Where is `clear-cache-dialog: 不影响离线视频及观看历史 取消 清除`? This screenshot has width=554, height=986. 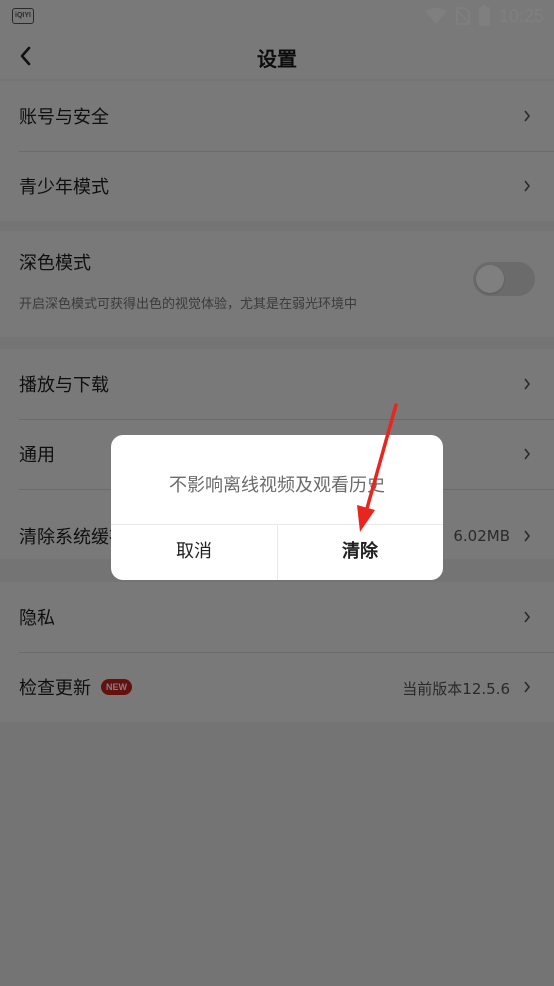 clear-cache-dialog: 不影响离线视频及观看历史 取消 清除 is located at coordinates (277, 507).